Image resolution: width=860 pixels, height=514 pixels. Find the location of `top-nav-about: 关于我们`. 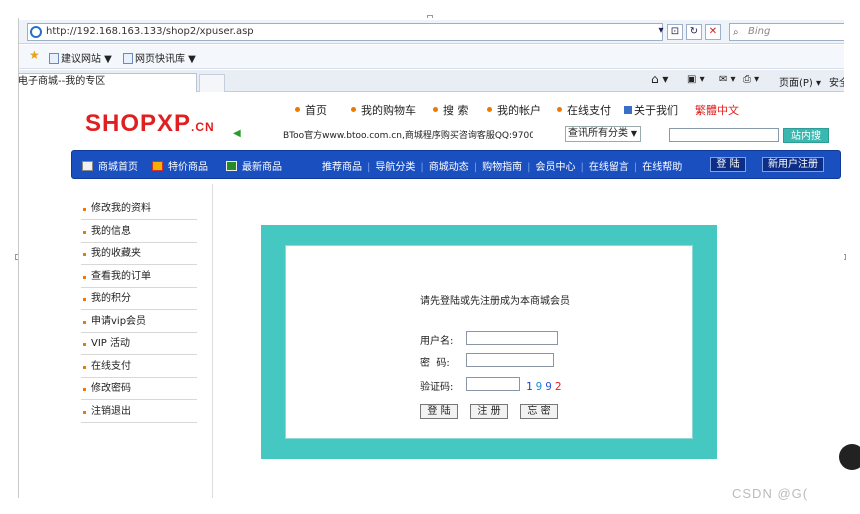

top-nav-about: 关于我们 is located at coordinates (651, 110).